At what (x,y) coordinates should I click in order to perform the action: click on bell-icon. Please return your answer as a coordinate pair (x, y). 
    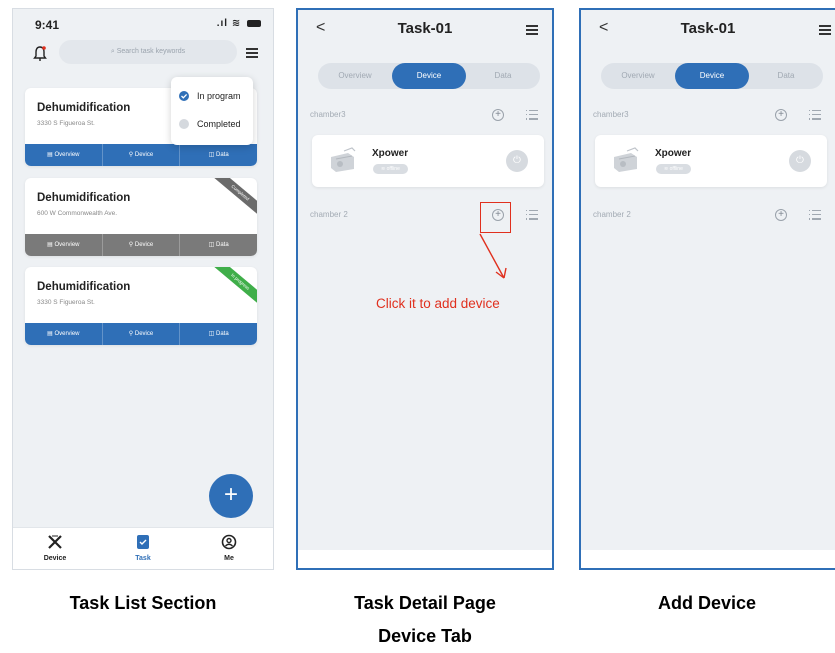
    Looking at the image, I should click on (40, 54).